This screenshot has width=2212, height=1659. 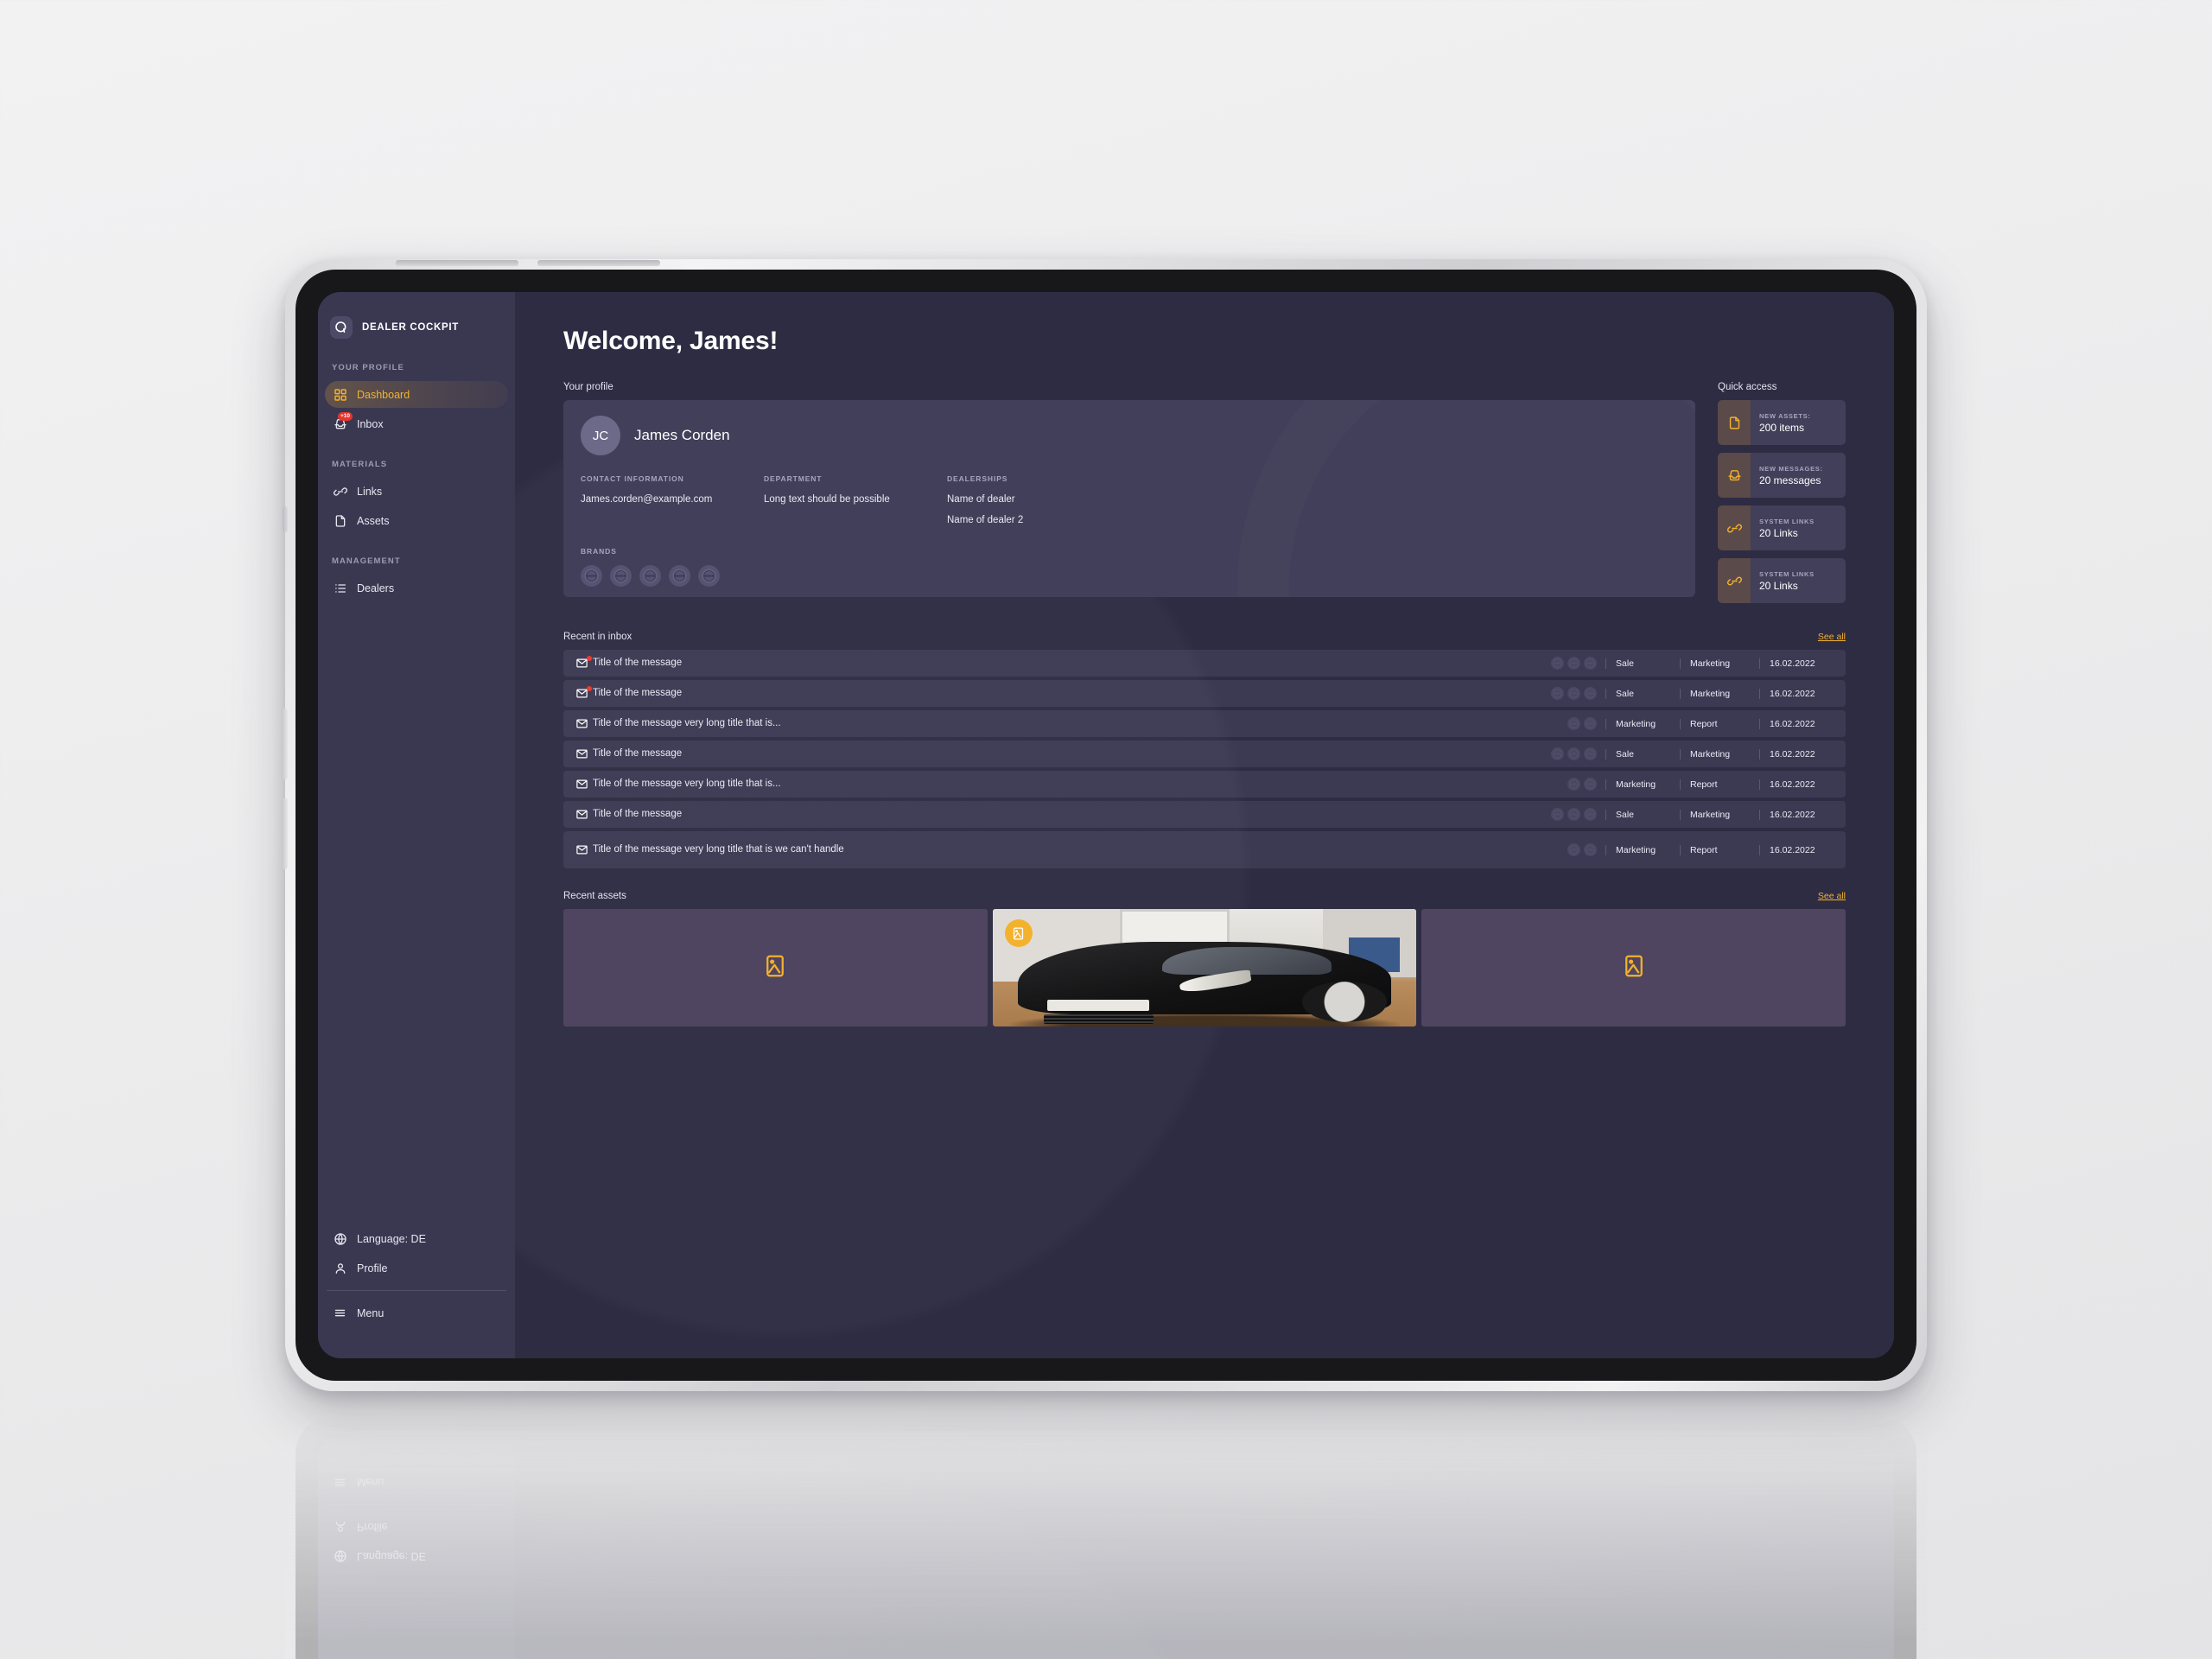 What do you see at coordinates (416, 323) in the screenshot?
I see `app-brand: DEALER COCKPIT` at bounding box center [416, 323].